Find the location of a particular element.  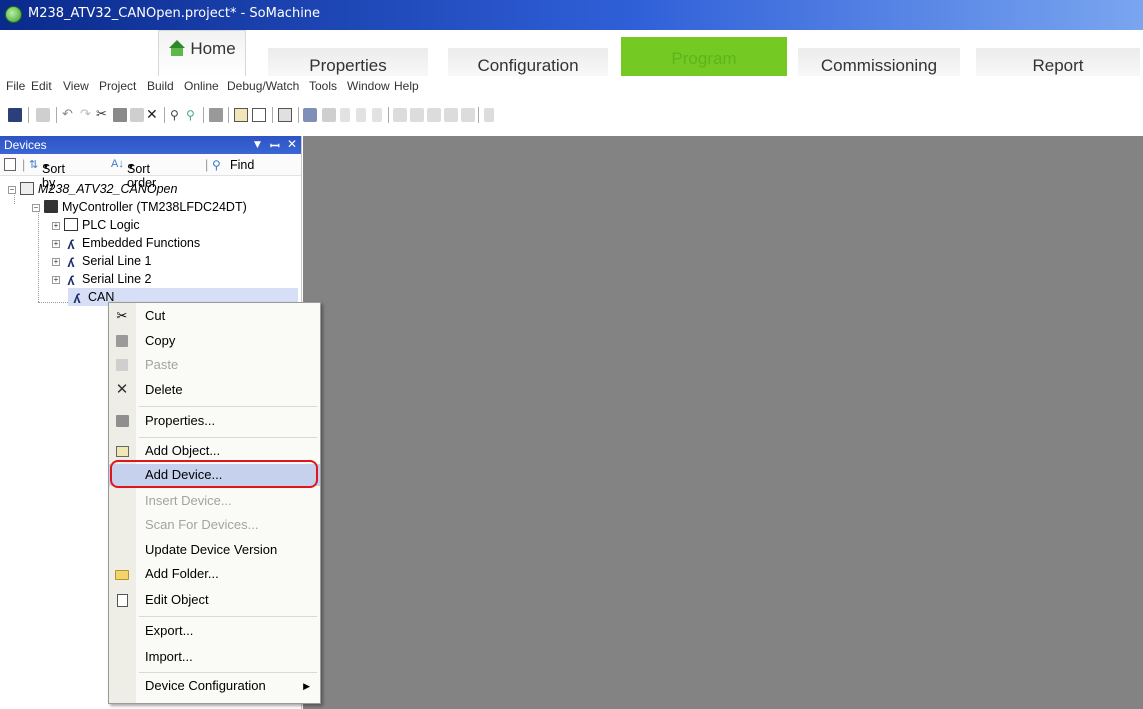

delete-icon: ✕ is located at coordinates (153, 115).